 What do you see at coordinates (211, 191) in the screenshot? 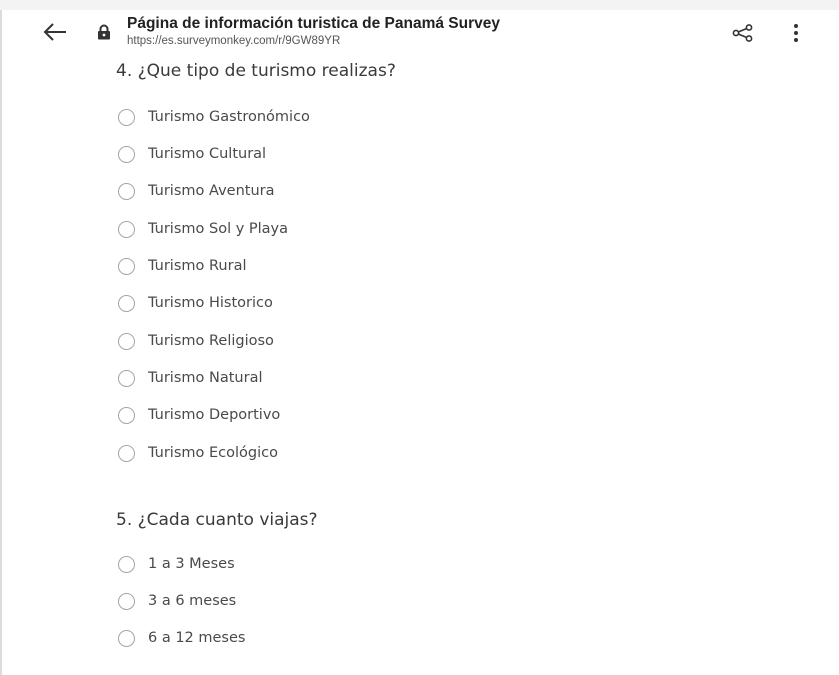
I see `option-label: Turismo Aventura` at bounding box center [211, 191].